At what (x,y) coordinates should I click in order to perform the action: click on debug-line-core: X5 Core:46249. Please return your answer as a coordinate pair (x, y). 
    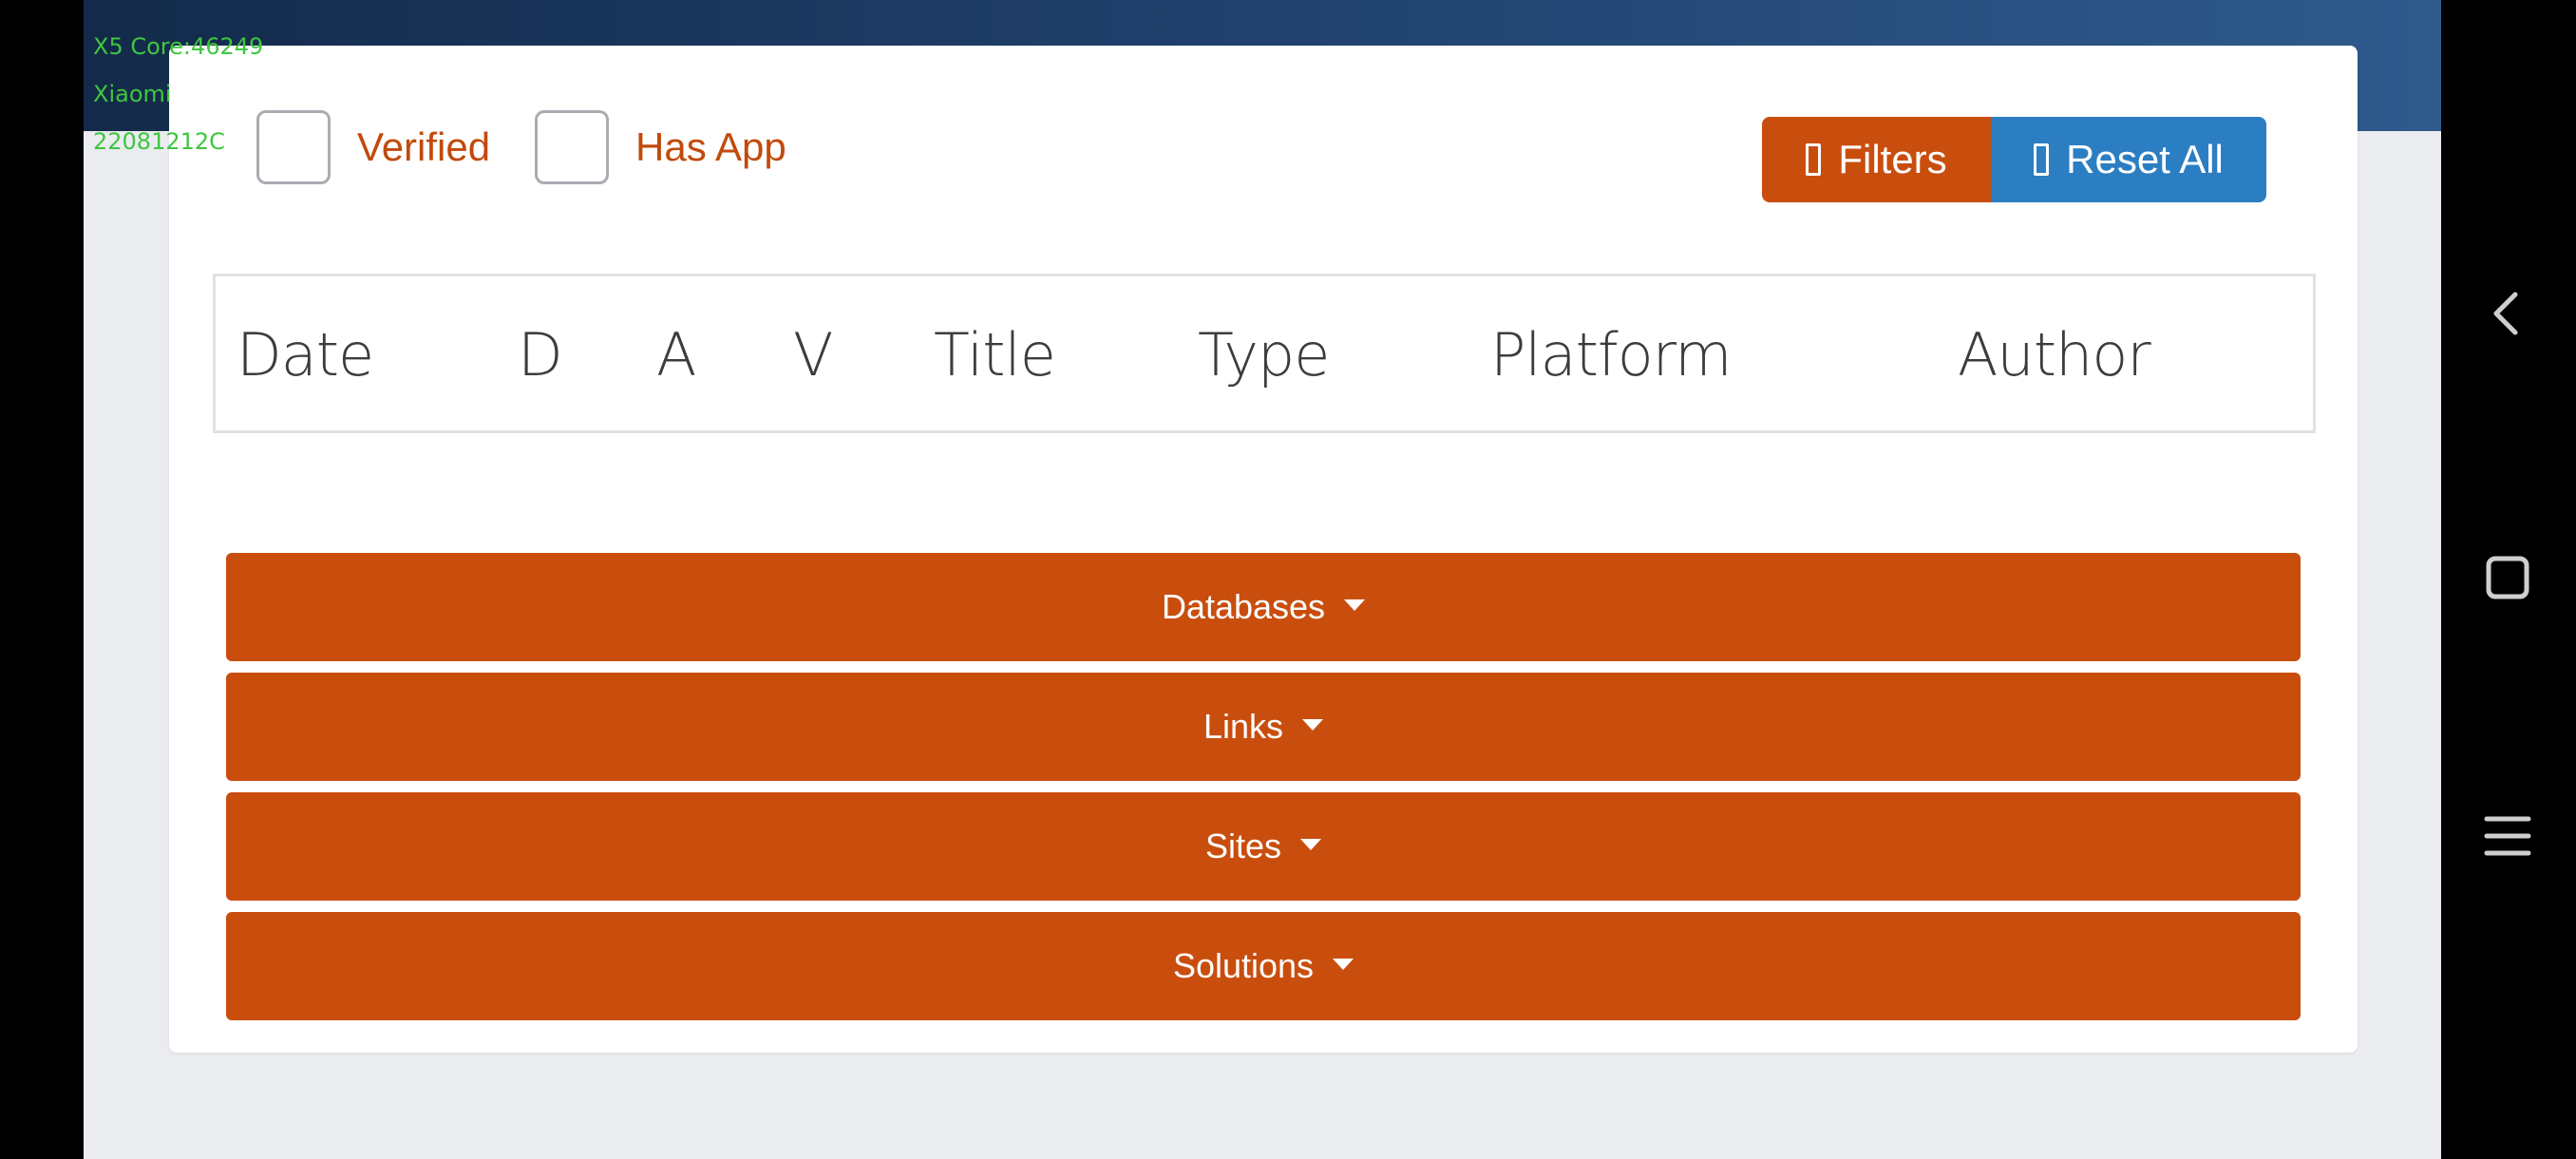
    Looking at the image, I should click on (178, 46).